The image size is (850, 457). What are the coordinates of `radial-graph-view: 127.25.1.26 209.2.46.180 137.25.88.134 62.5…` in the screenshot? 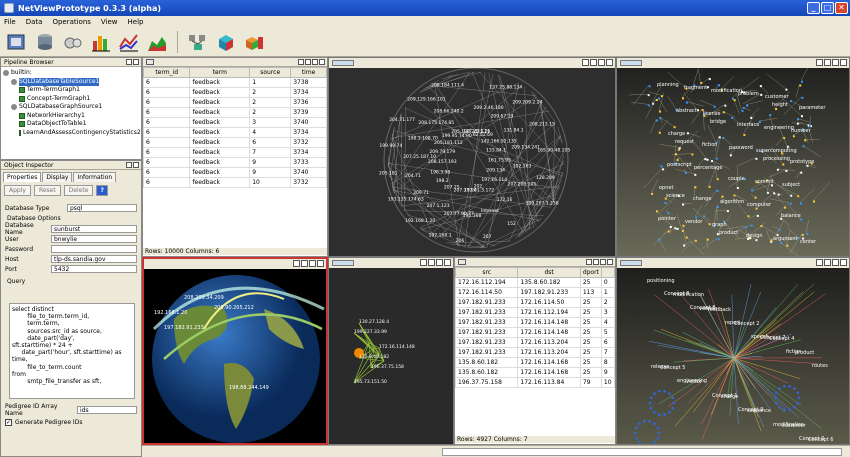 It's located at (472, 157).